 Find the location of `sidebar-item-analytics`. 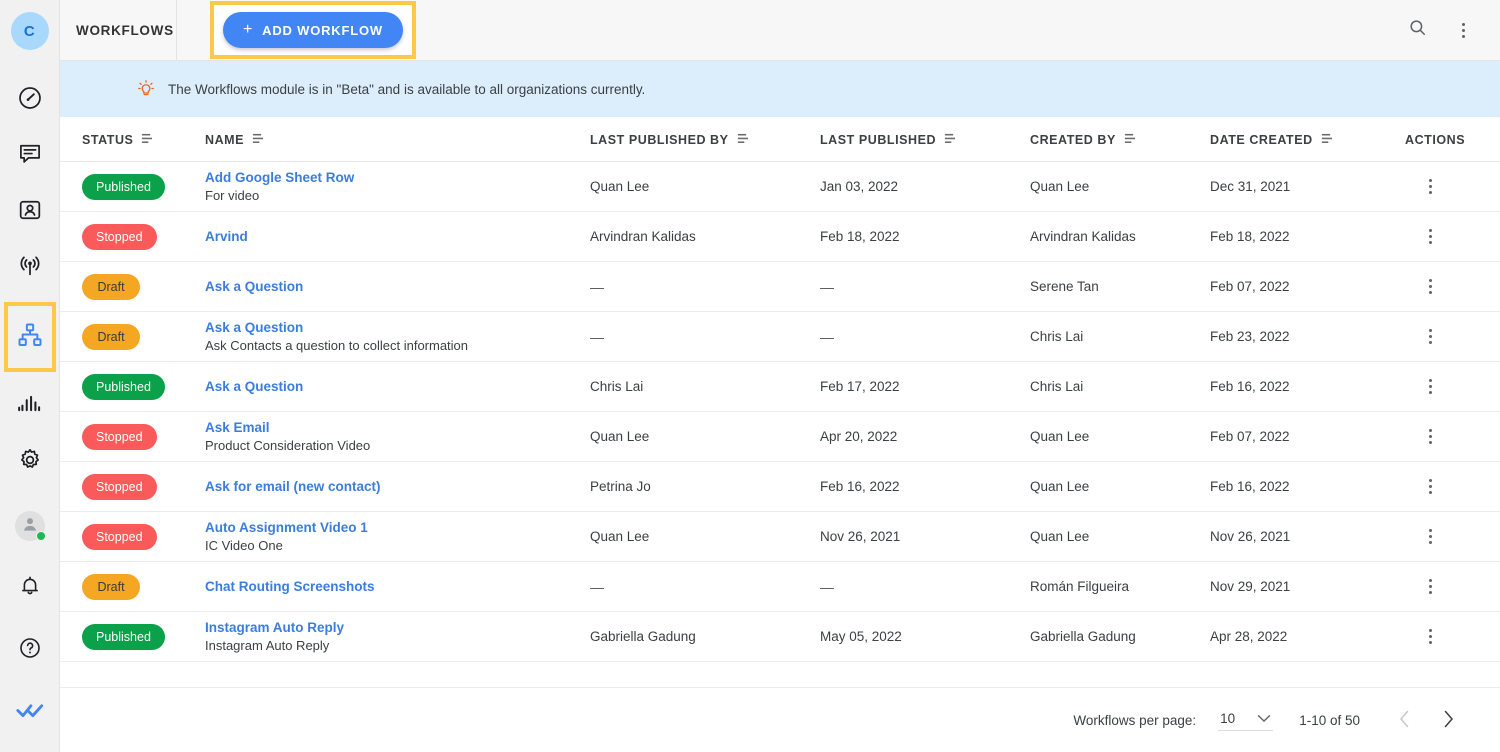

sidebar-item-analytics is located at coordinates (30, 406).